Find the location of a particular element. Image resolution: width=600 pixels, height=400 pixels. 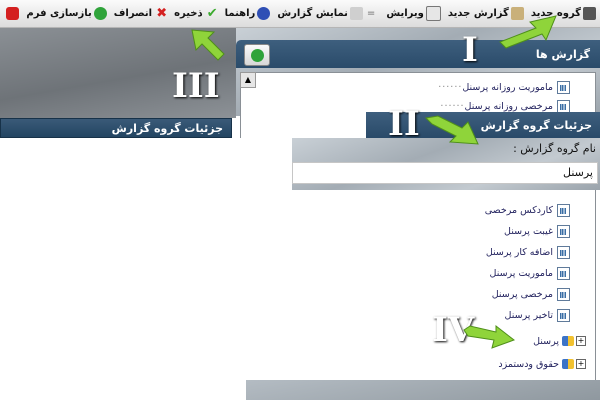

close-app-button is located at coordinates (13, 13).